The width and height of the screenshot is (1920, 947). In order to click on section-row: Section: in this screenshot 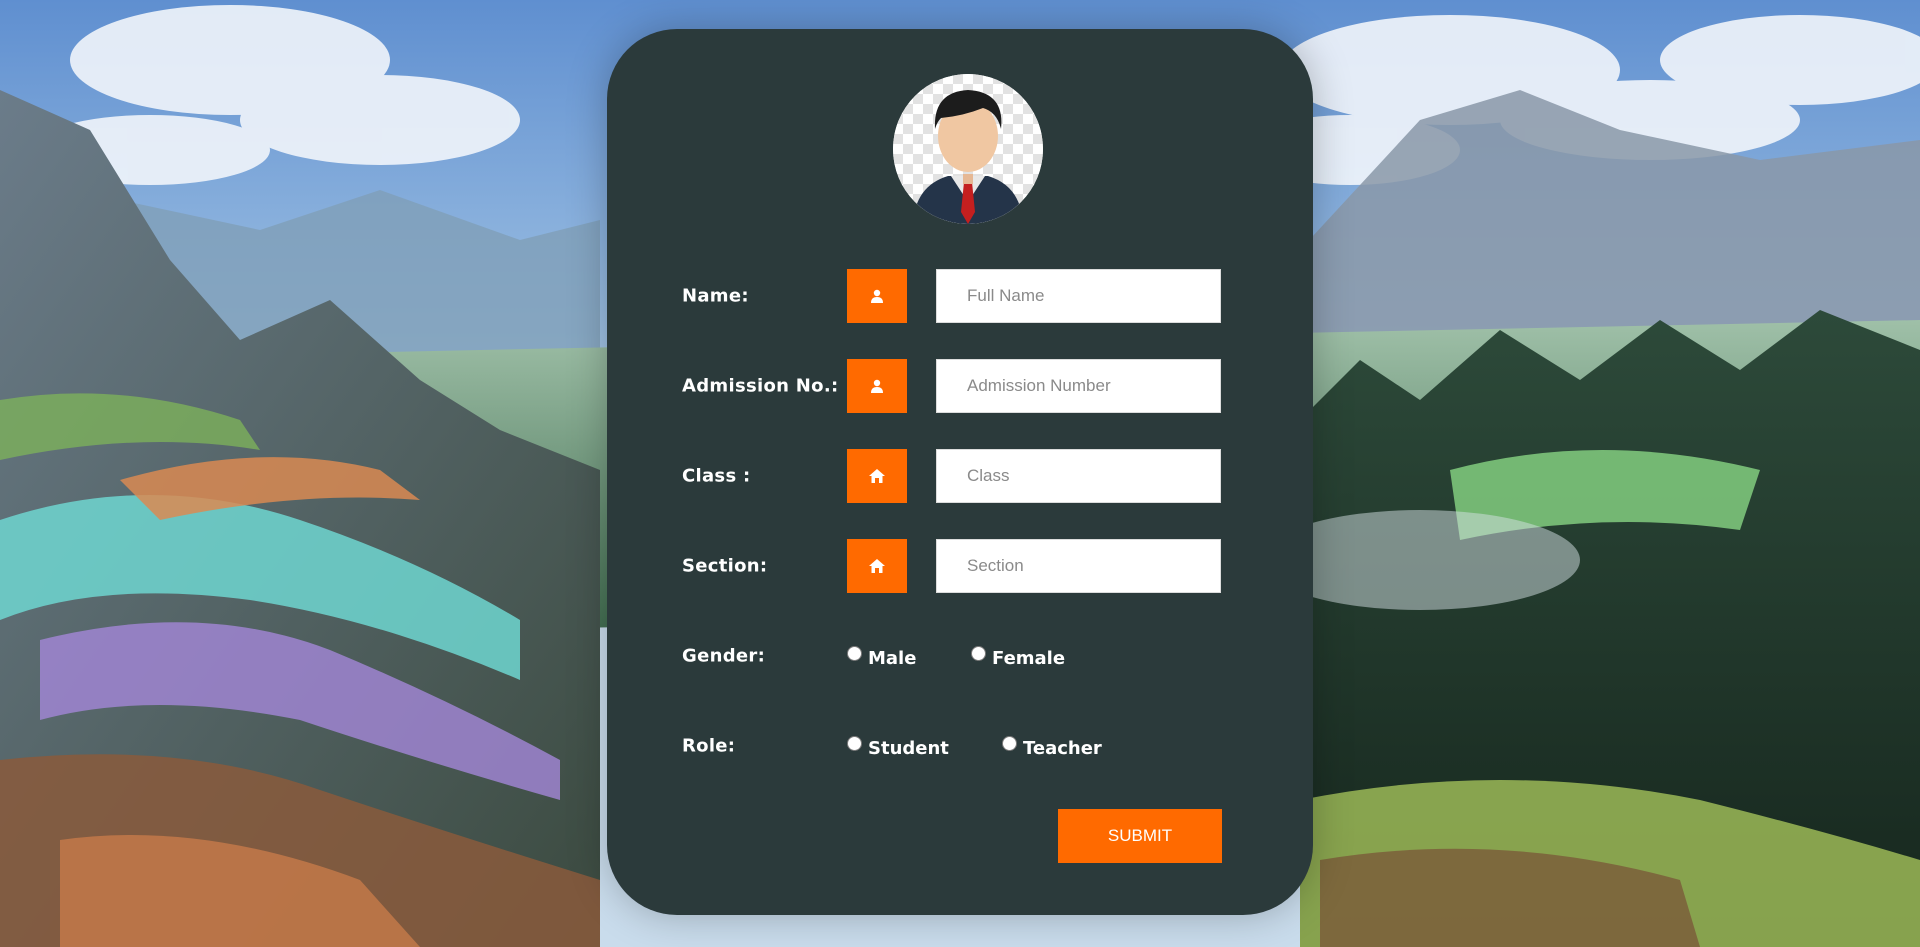, I will do `click(962, 566)`.